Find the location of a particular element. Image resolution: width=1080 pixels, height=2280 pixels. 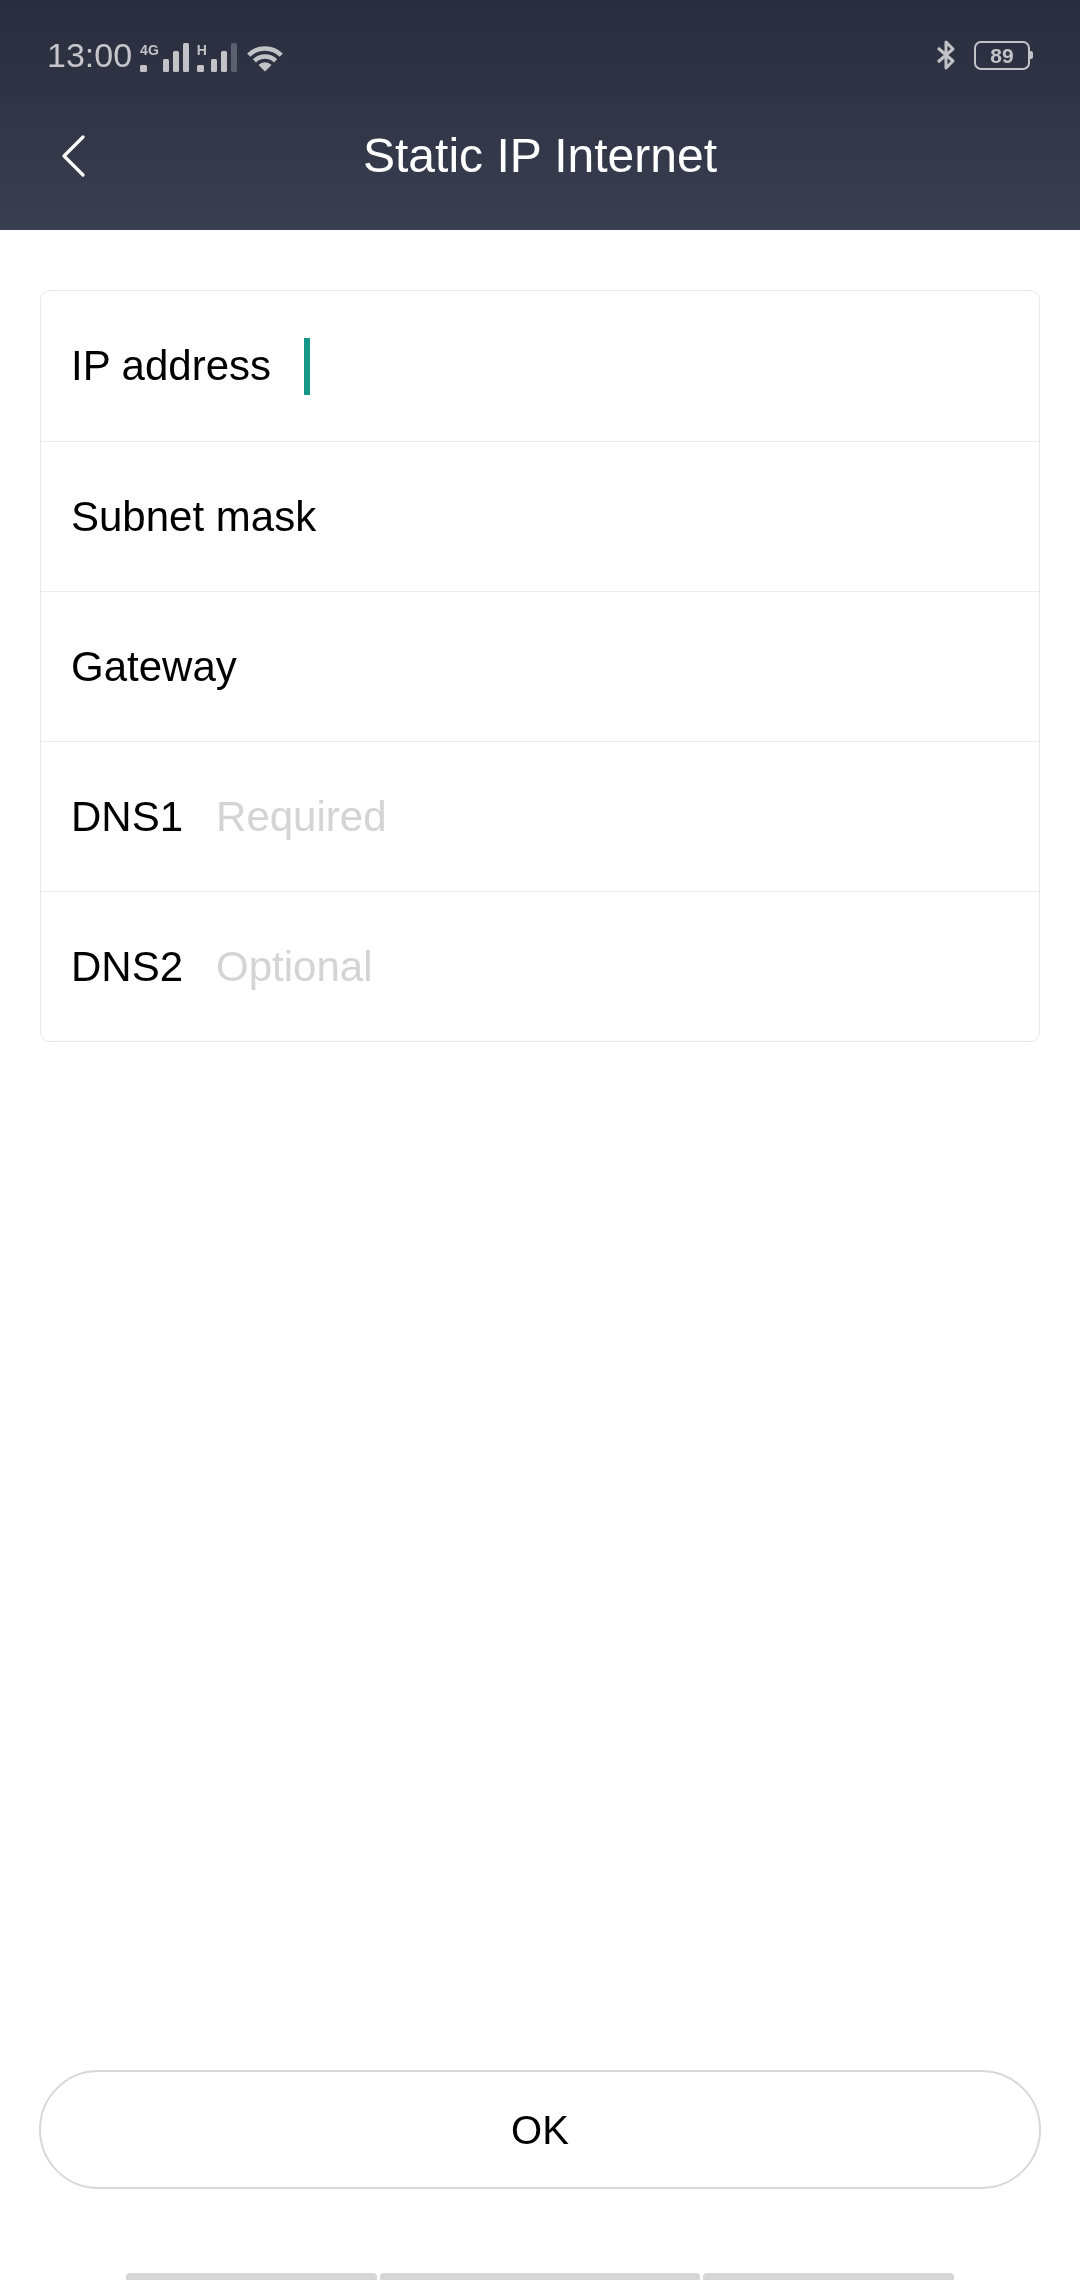

field-label: Subnet mask is located at coordinates (194, 516).